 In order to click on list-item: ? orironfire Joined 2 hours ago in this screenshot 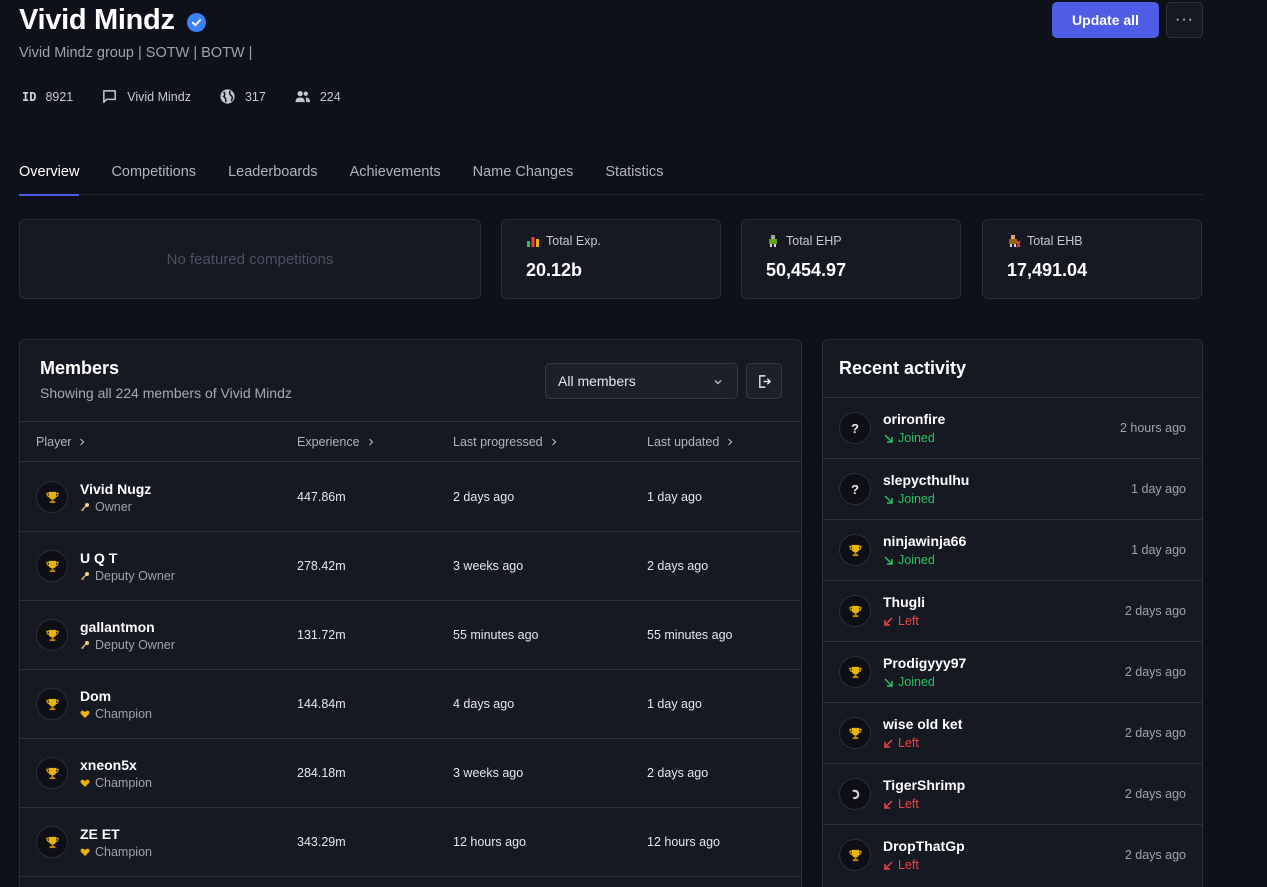, I will do `click(1012, 427)`.